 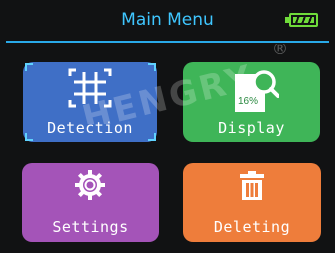 I want to click on image-magnify-icon: 16%, so click(x=257, y=91).